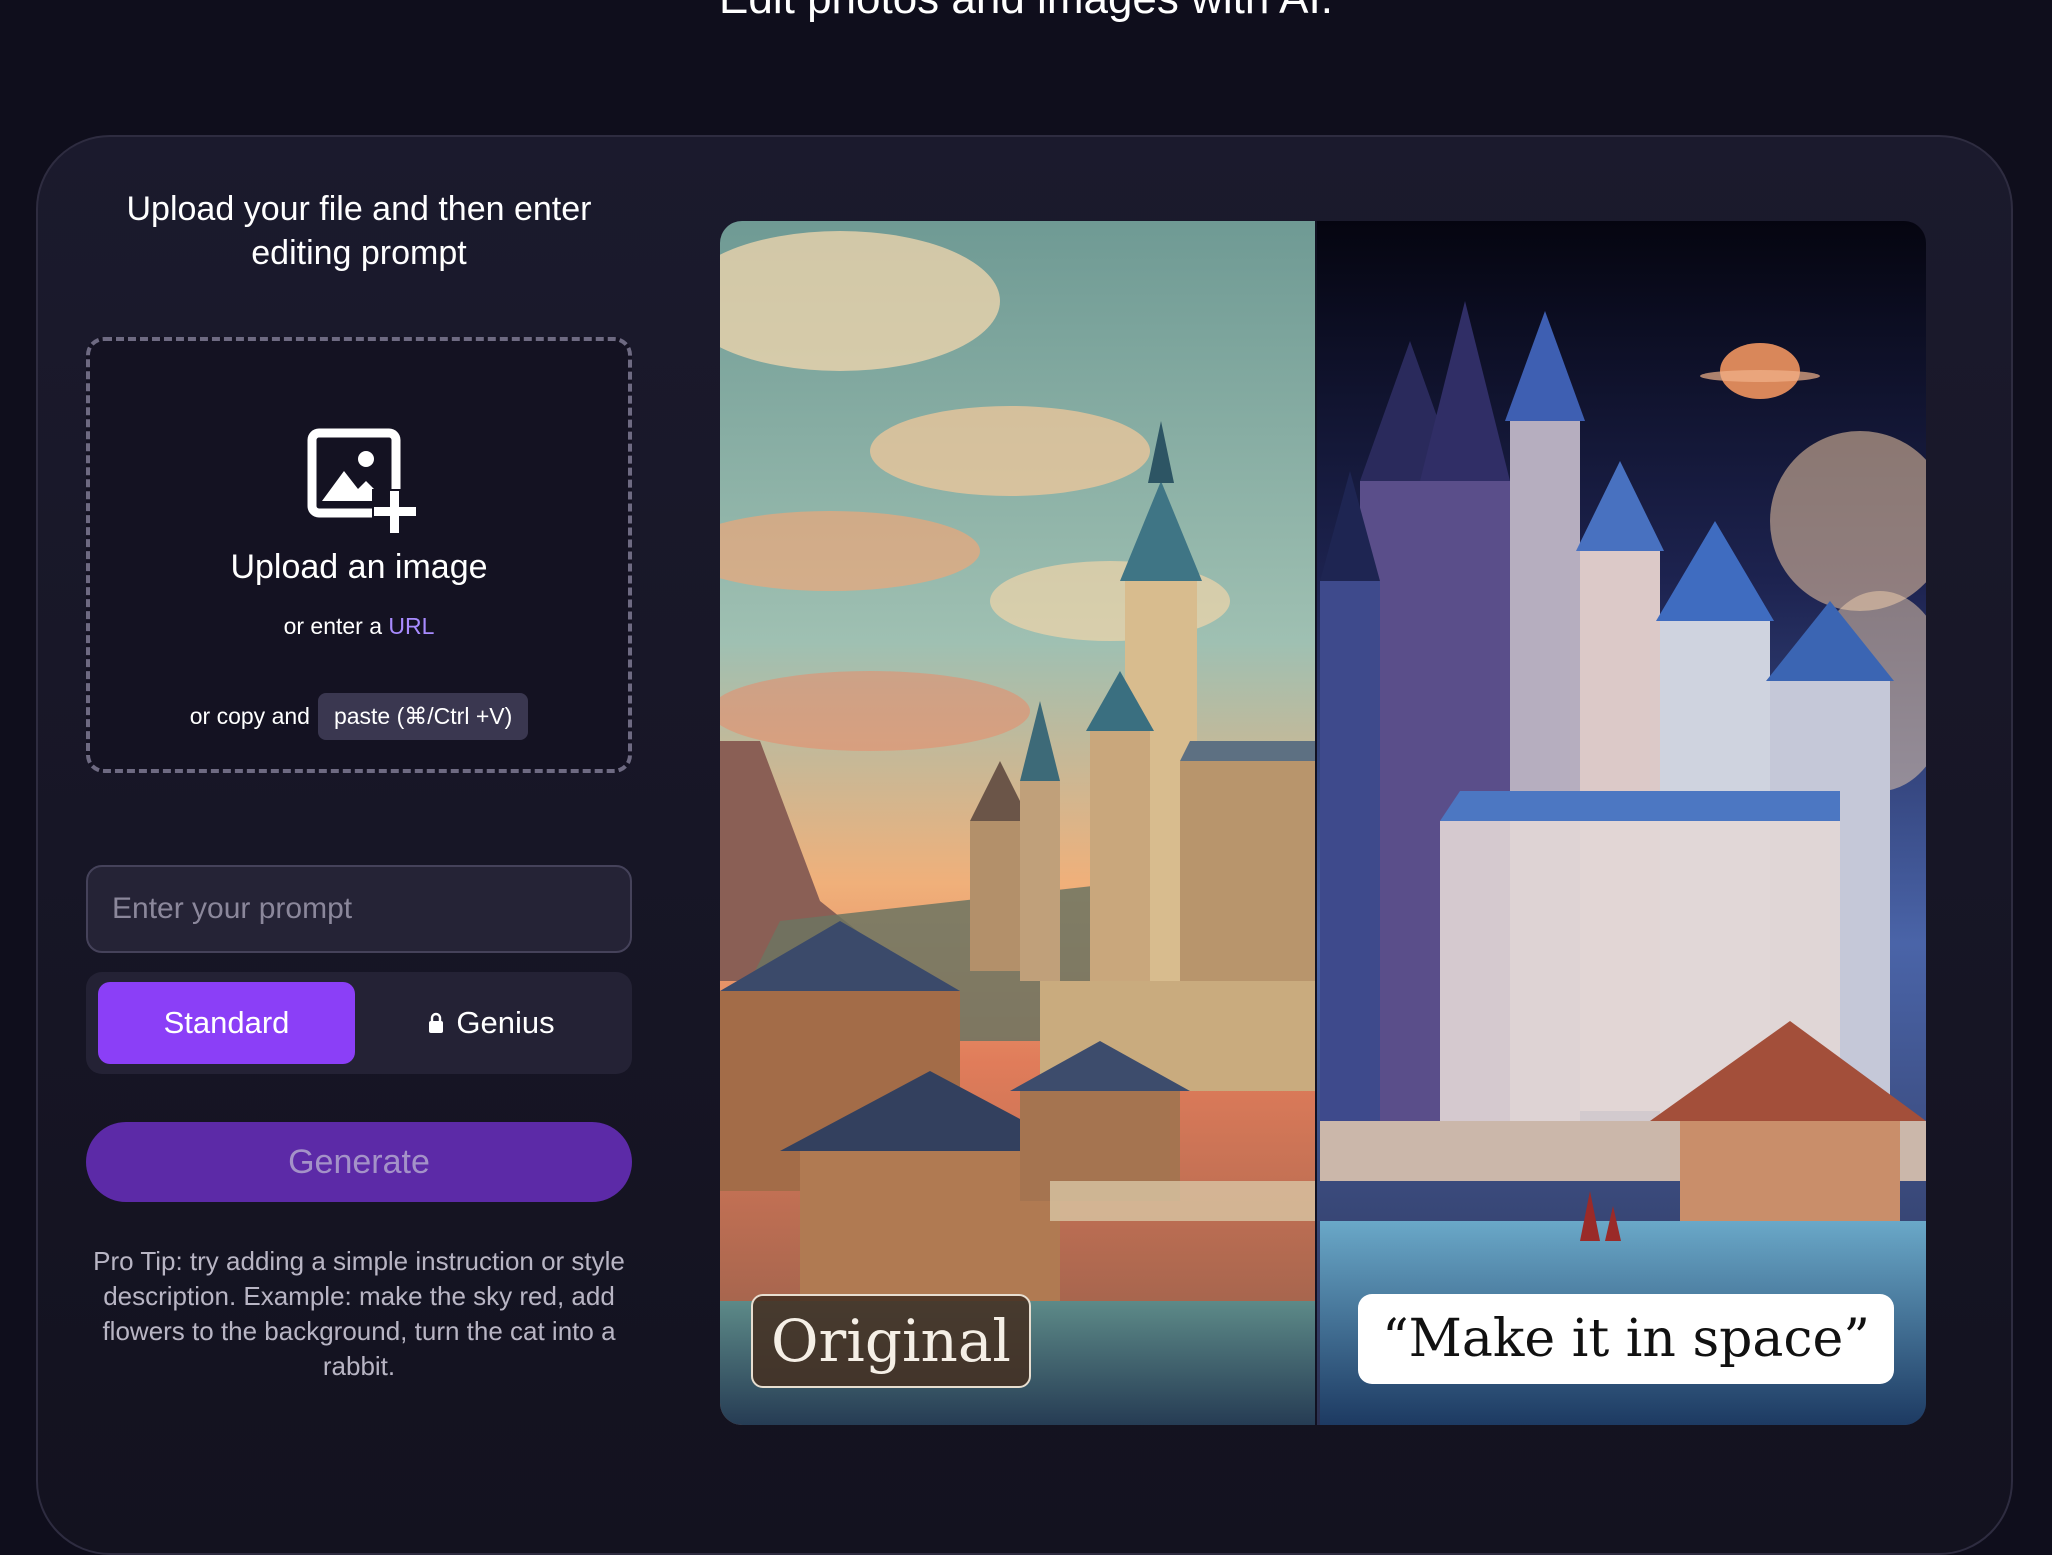 The image size is (2052, 1555). I want to click on generate-button: Generate, so click(359, 1162).